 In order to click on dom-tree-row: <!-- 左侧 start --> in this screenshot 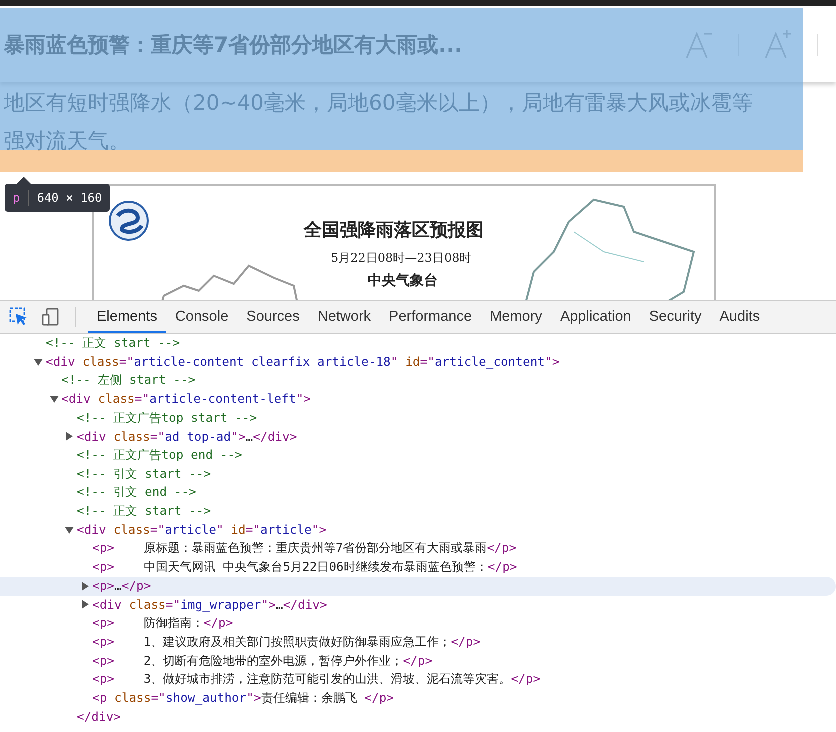, I will do `click(418, 380)`.